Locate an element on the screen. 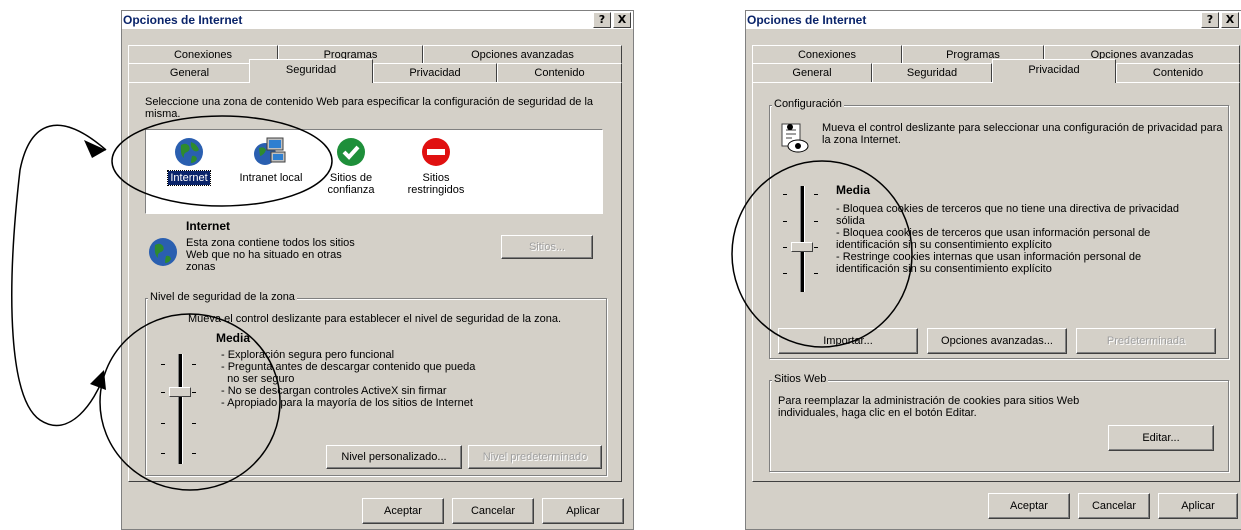 This screenshot has height=530, width=1241. level-bullet: - Exploración segura pero funcional is located at coordinates (308, 355).